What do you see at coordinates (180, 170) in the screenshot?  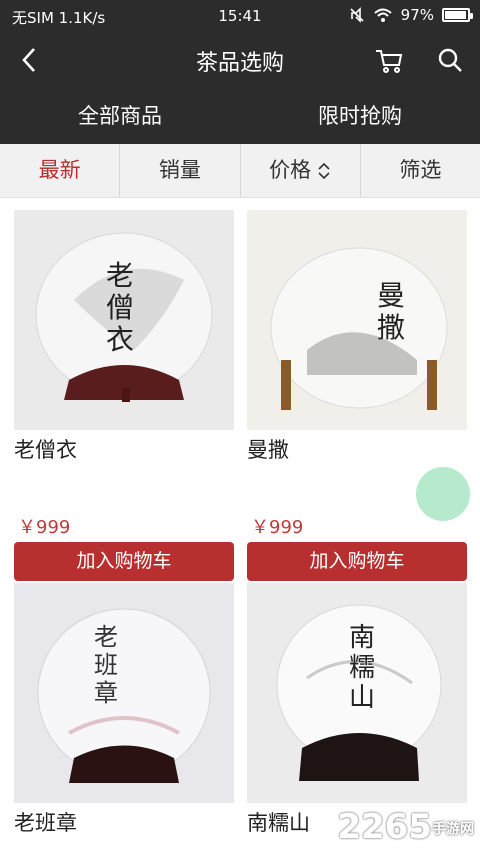 I see `sort-sales: 销量` at bounding box center [180, 170].